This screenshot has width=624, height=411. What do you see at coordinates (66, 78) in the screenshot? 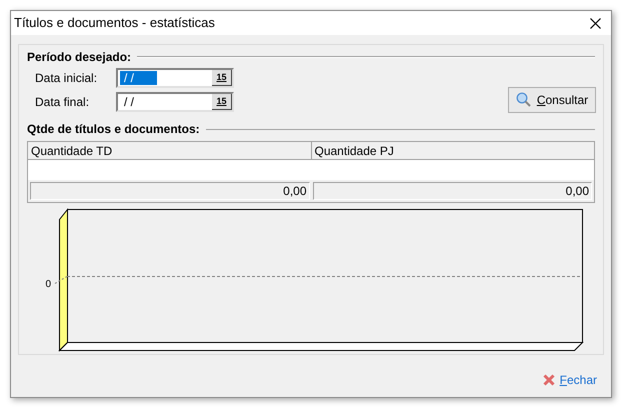
I see `field-label: Data inicial:` at bounding box center [66, 78].